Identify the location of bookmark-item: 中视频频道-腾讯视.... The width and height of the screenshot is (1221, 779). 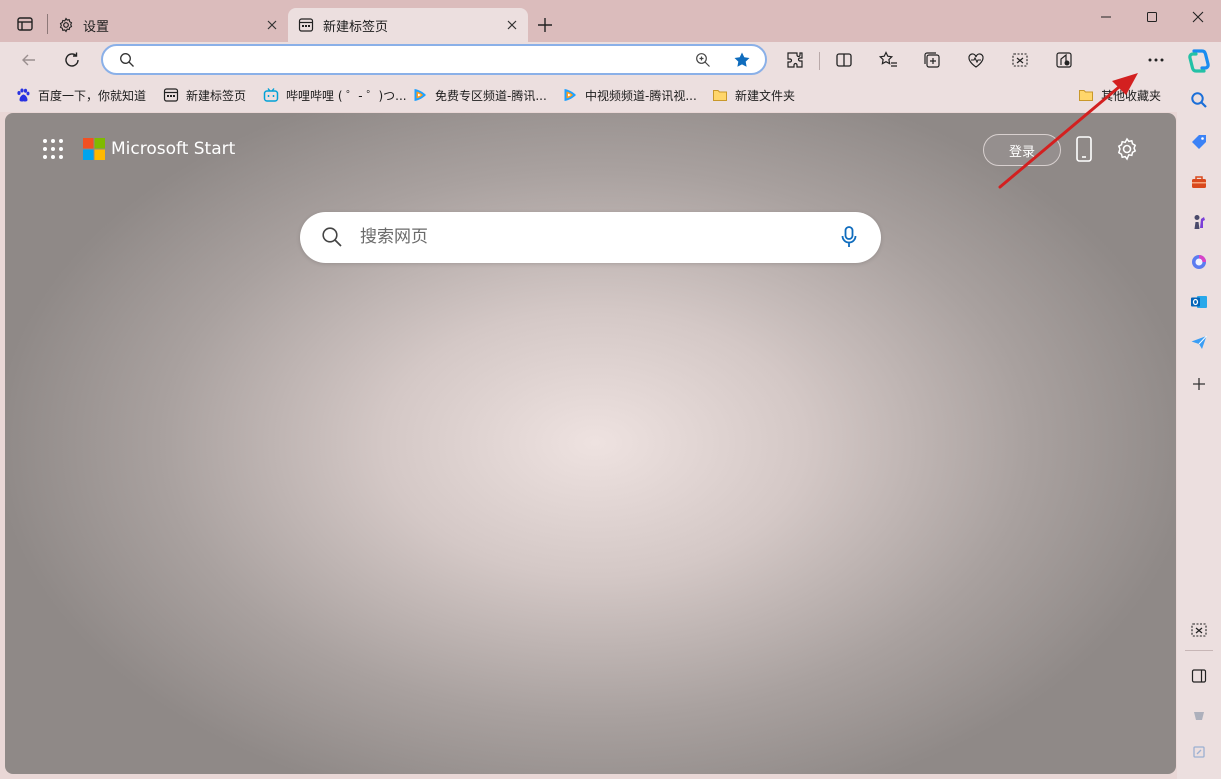
(629, 95).